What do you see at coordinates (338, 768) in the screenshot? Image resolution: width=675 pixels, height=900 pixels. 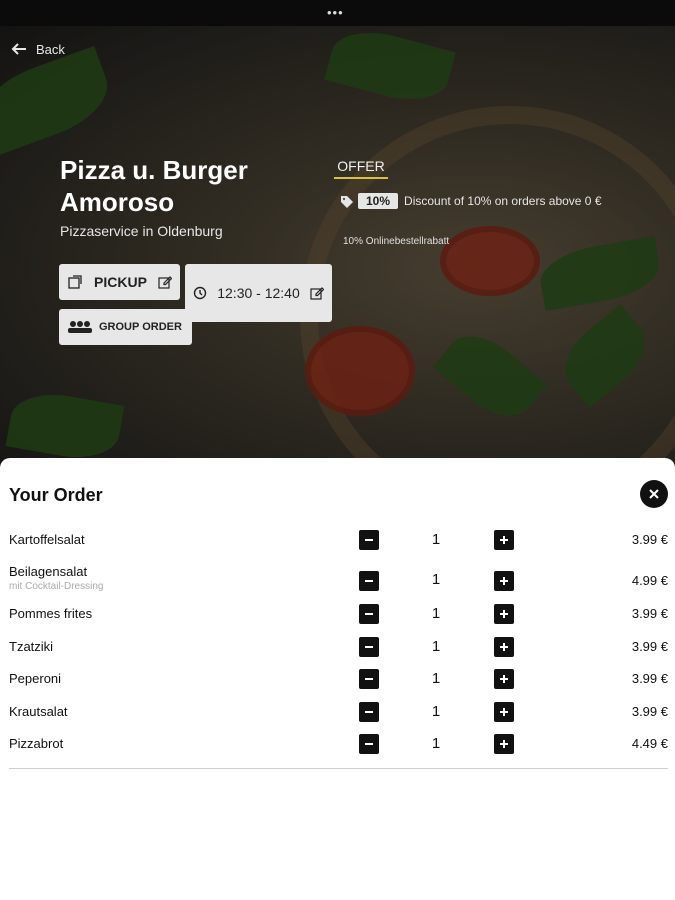 I see `order-divider` at bounding box center [338, 768].